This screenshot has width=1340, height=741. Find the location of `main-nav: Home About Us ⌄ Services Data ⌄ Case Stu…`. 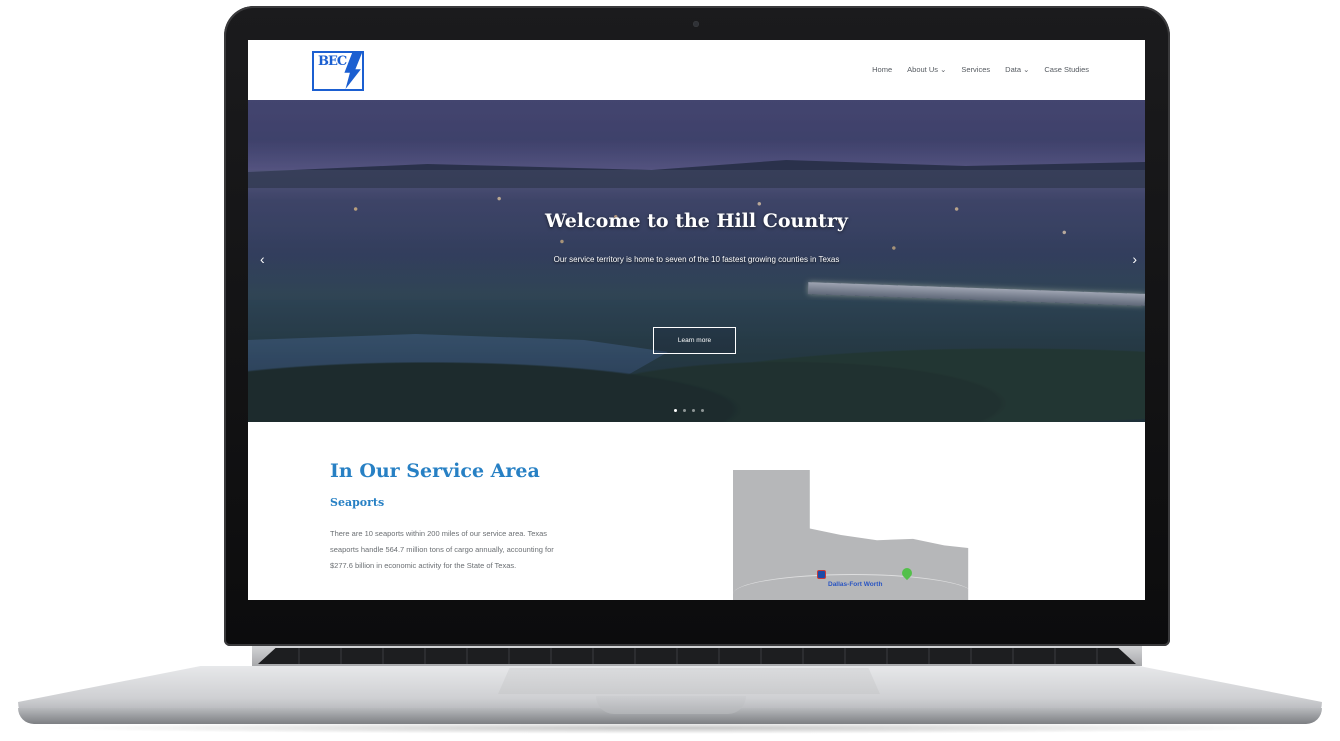

main-nav: Home About Us ⌄ Services Data ⌄ Case Stu… is located at coordinates (980, 69).